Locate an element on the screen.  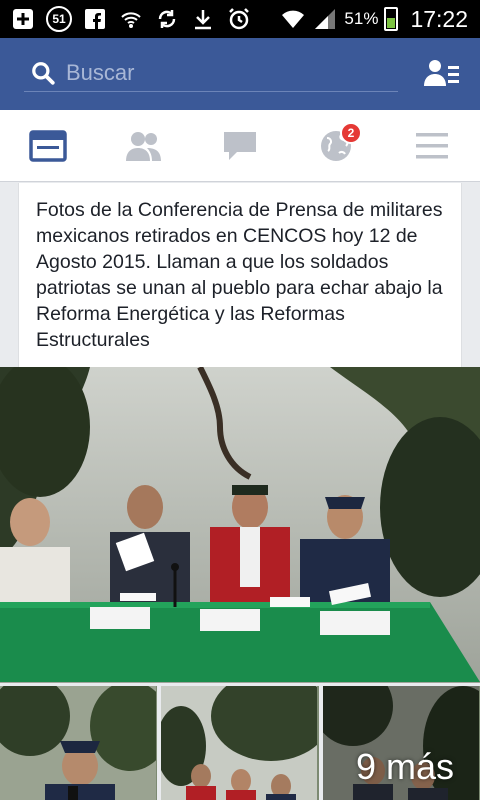
clock: 17:22 is located at coordinates (439, 18).